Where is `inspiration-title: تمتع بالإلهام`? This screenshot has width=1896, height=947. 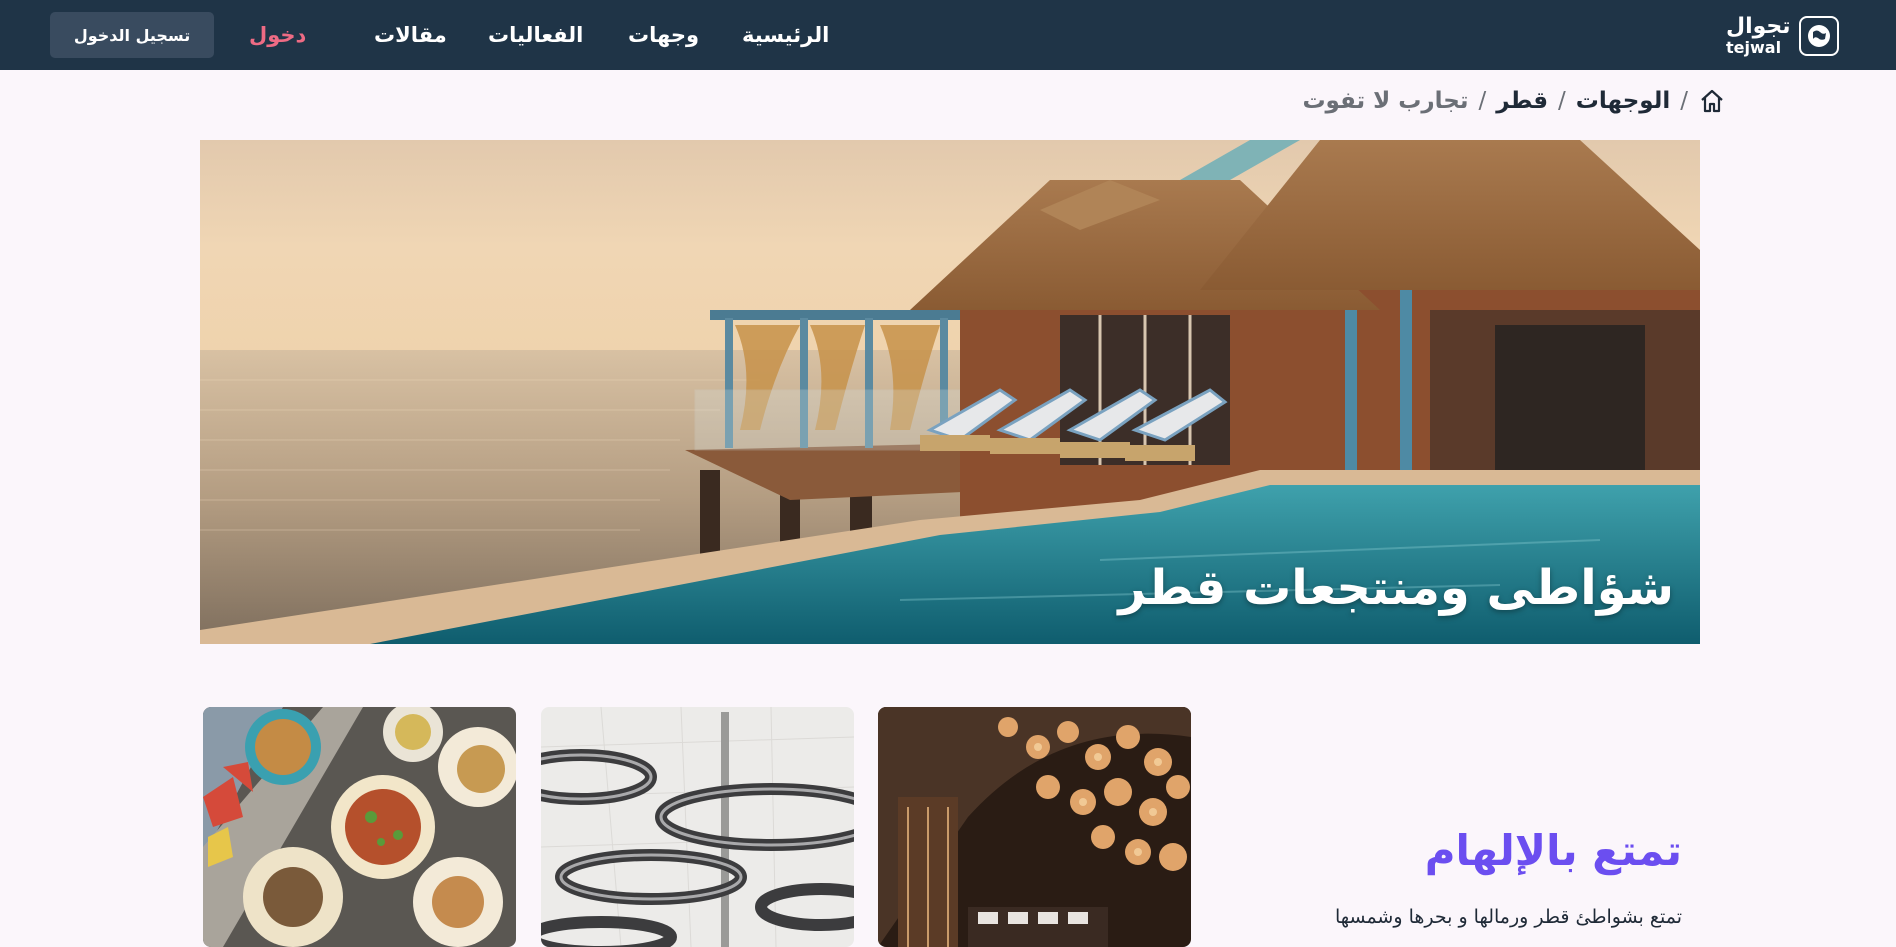
inspiration-title: تمتع بالإلهام is located at coordinates (1553, 850).